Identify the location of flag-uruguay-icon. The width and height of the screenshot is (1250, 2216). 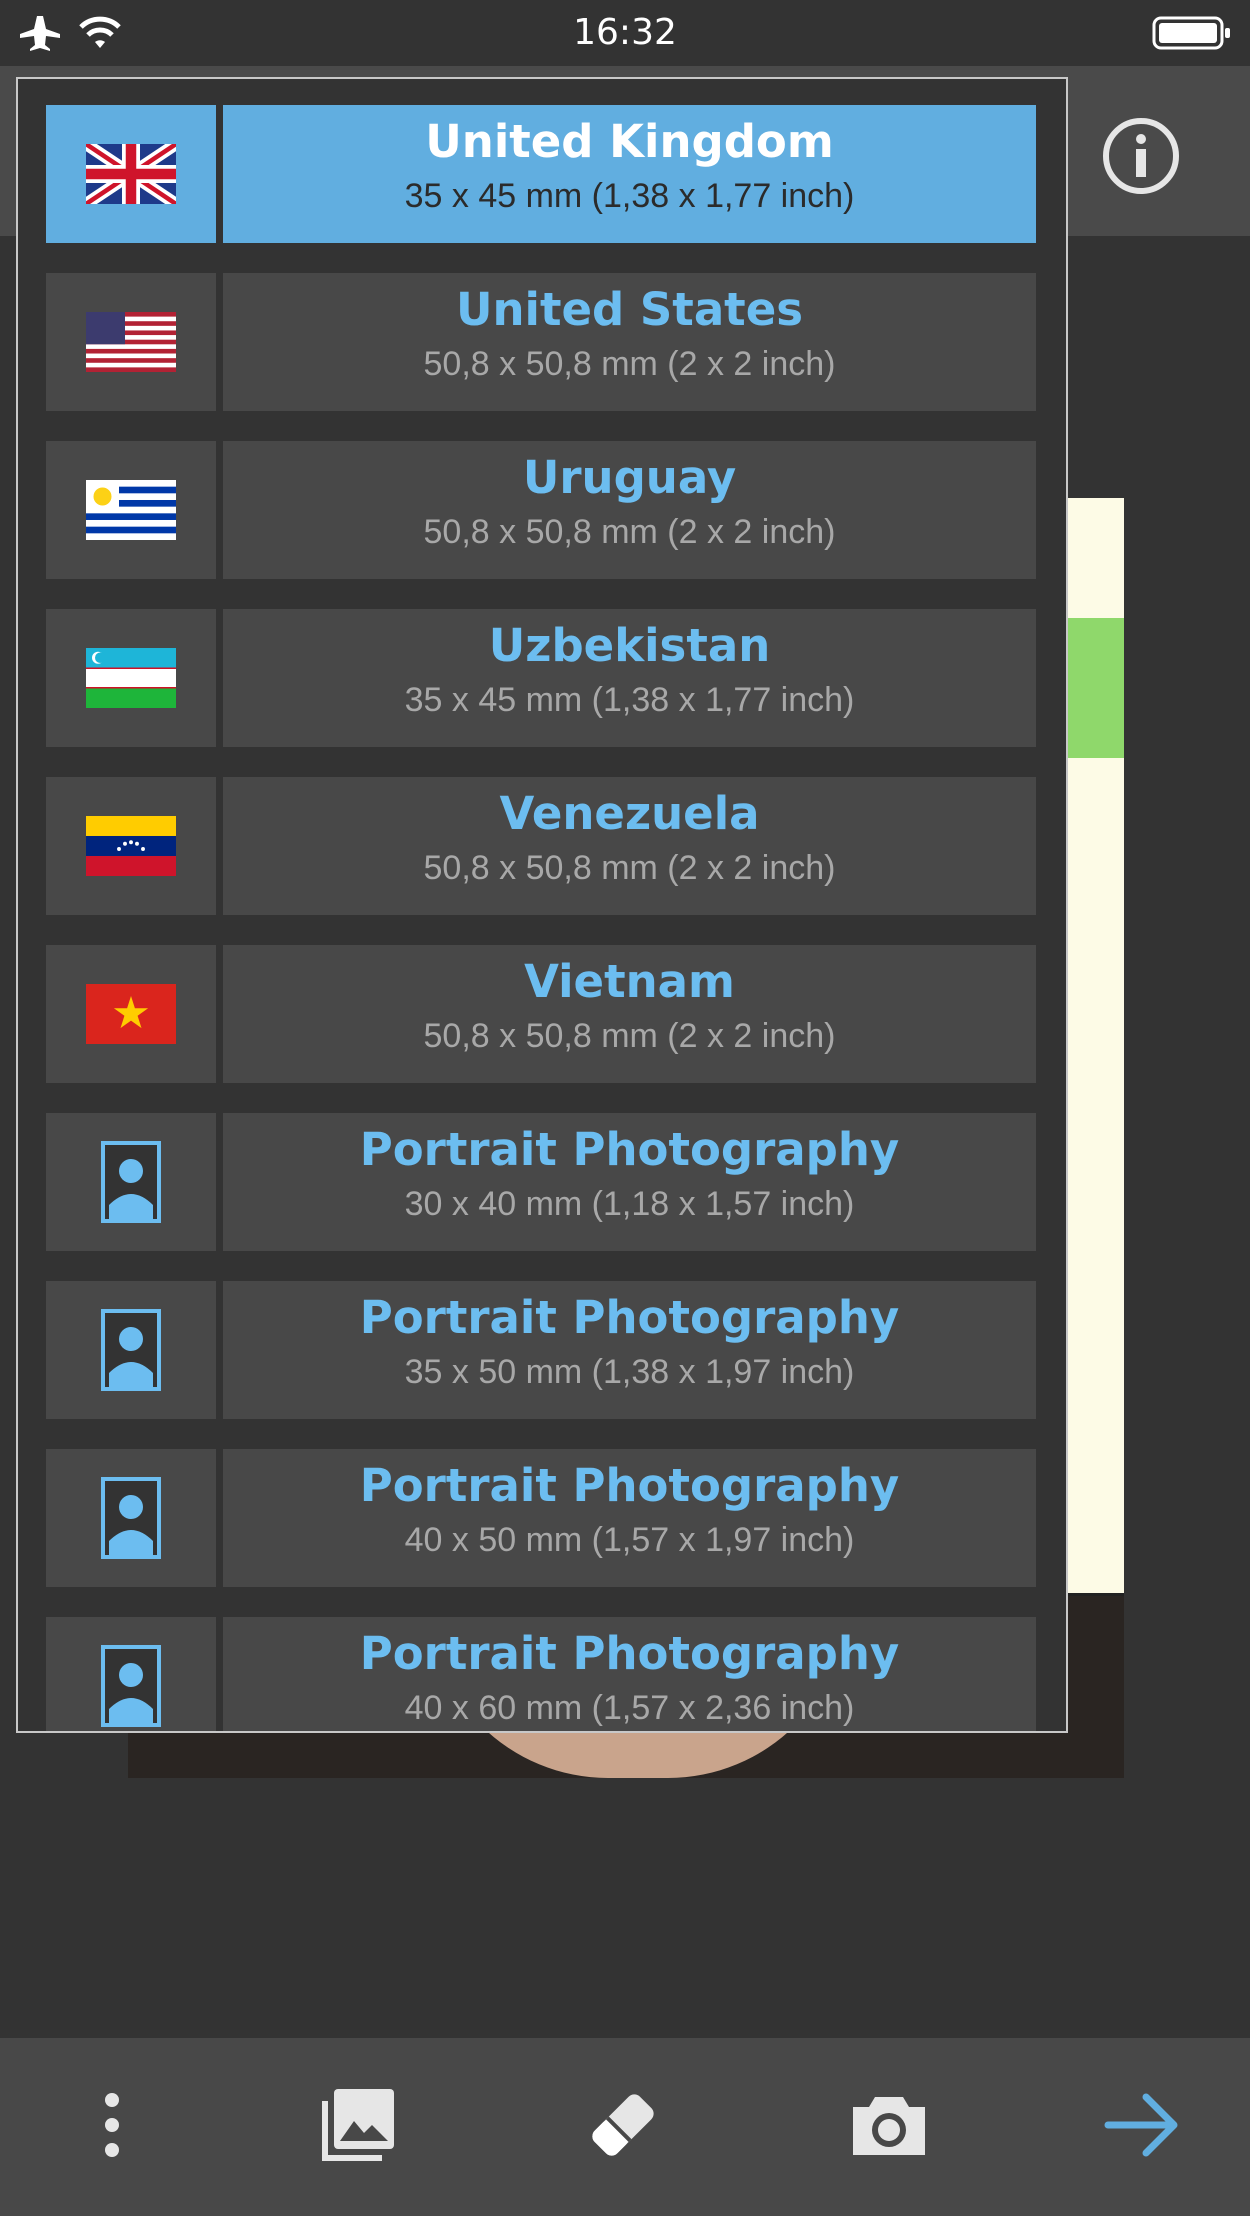
(131, 510).